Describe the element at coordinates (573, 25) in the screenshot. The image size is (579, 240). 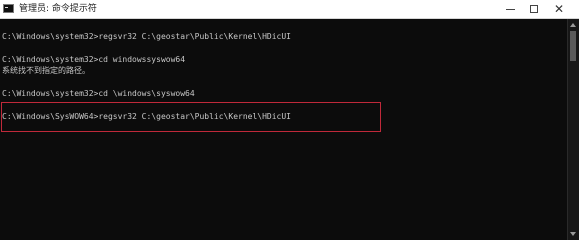
I see `scroll-up-arrow-icon` at that location.